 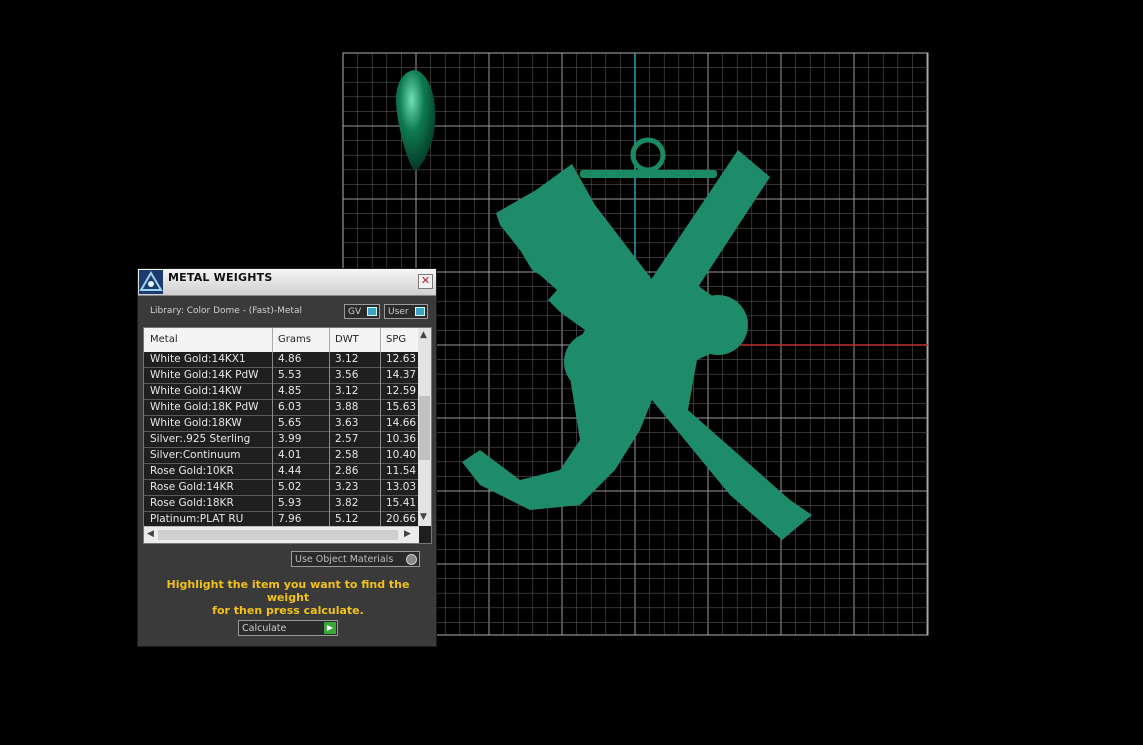 I want to click on table-row: Rose Gold:14KR 5.02 3.23 13.03, so click(x=281, y=488).